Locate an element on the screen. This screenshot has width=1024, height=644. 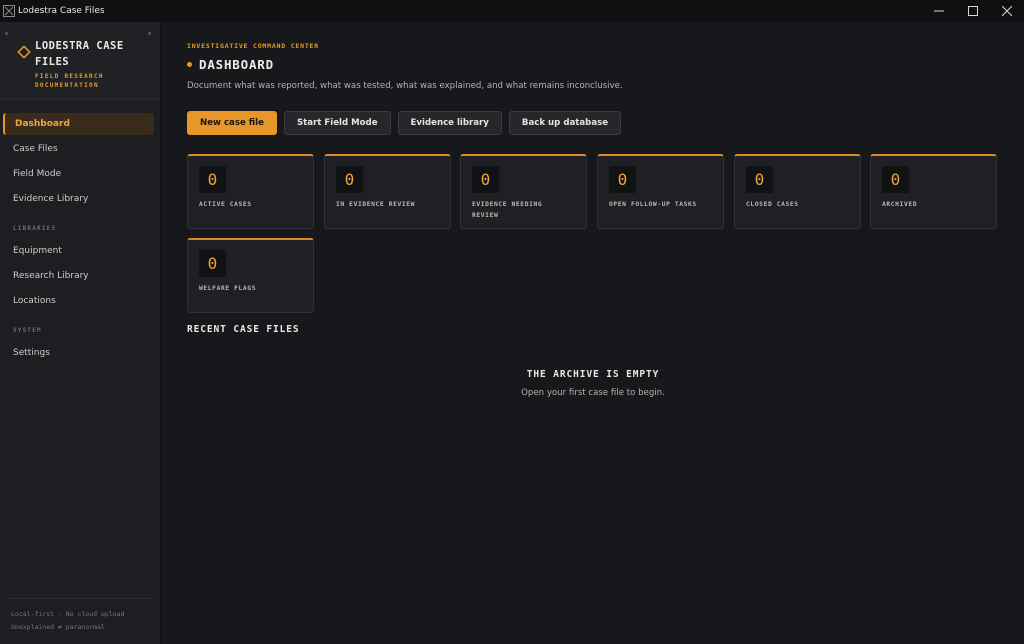
brand-subtitle: FIELD RESEARCH DOCUMENTATION is located at coordinates (69, 81).